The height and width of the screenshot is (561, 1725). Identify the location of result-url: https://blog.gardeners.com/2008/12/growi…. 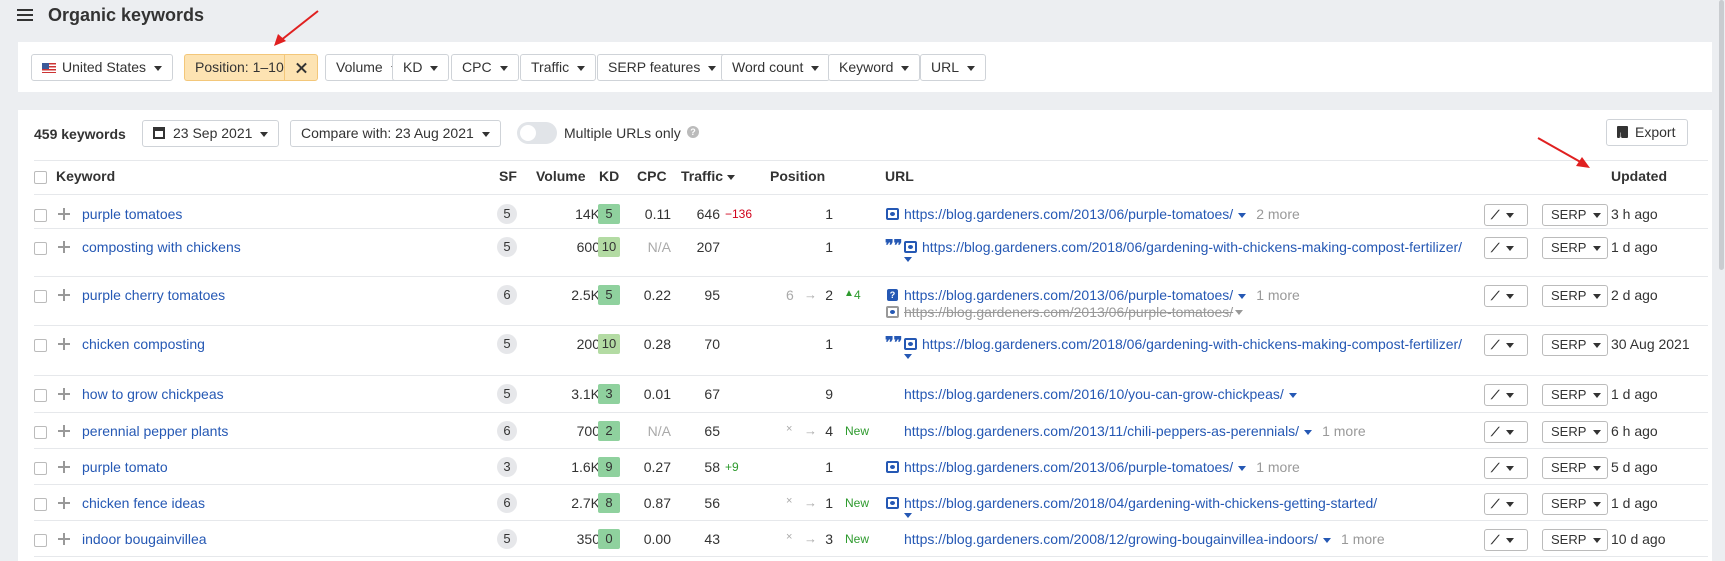
(1144, 539).